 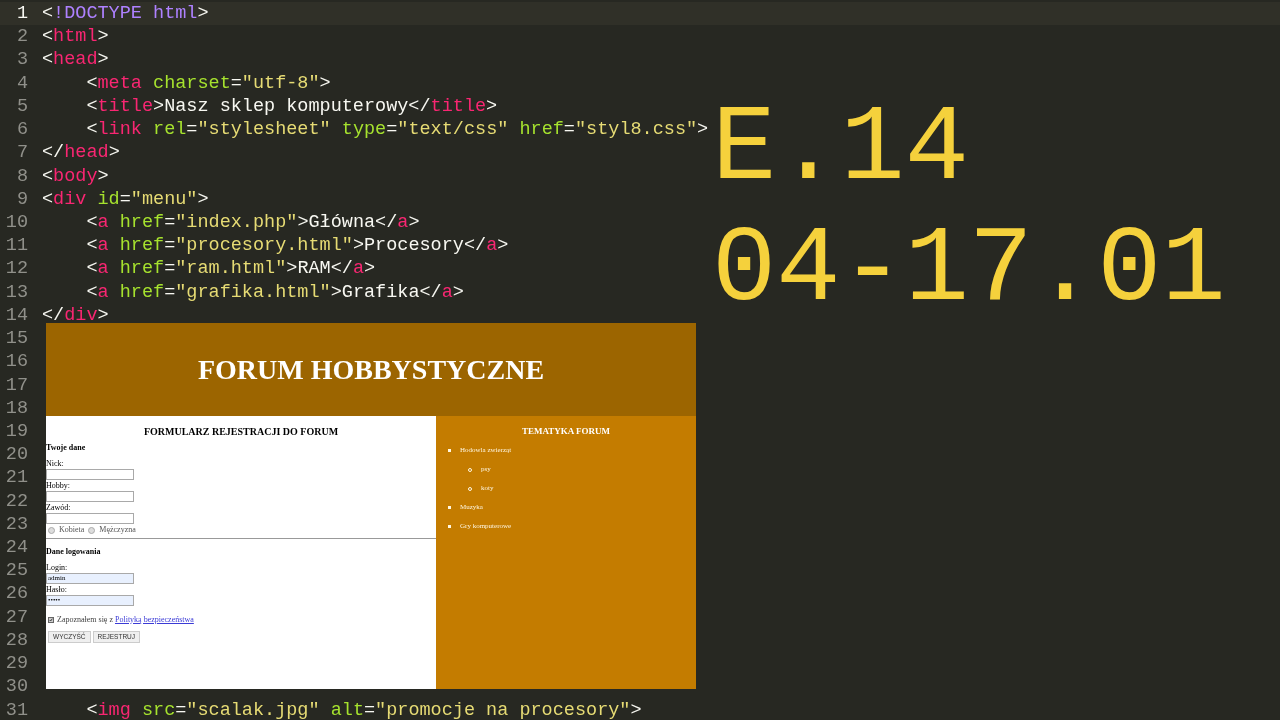 I want to click on code-line: <html>, so click(x=75, y=37).